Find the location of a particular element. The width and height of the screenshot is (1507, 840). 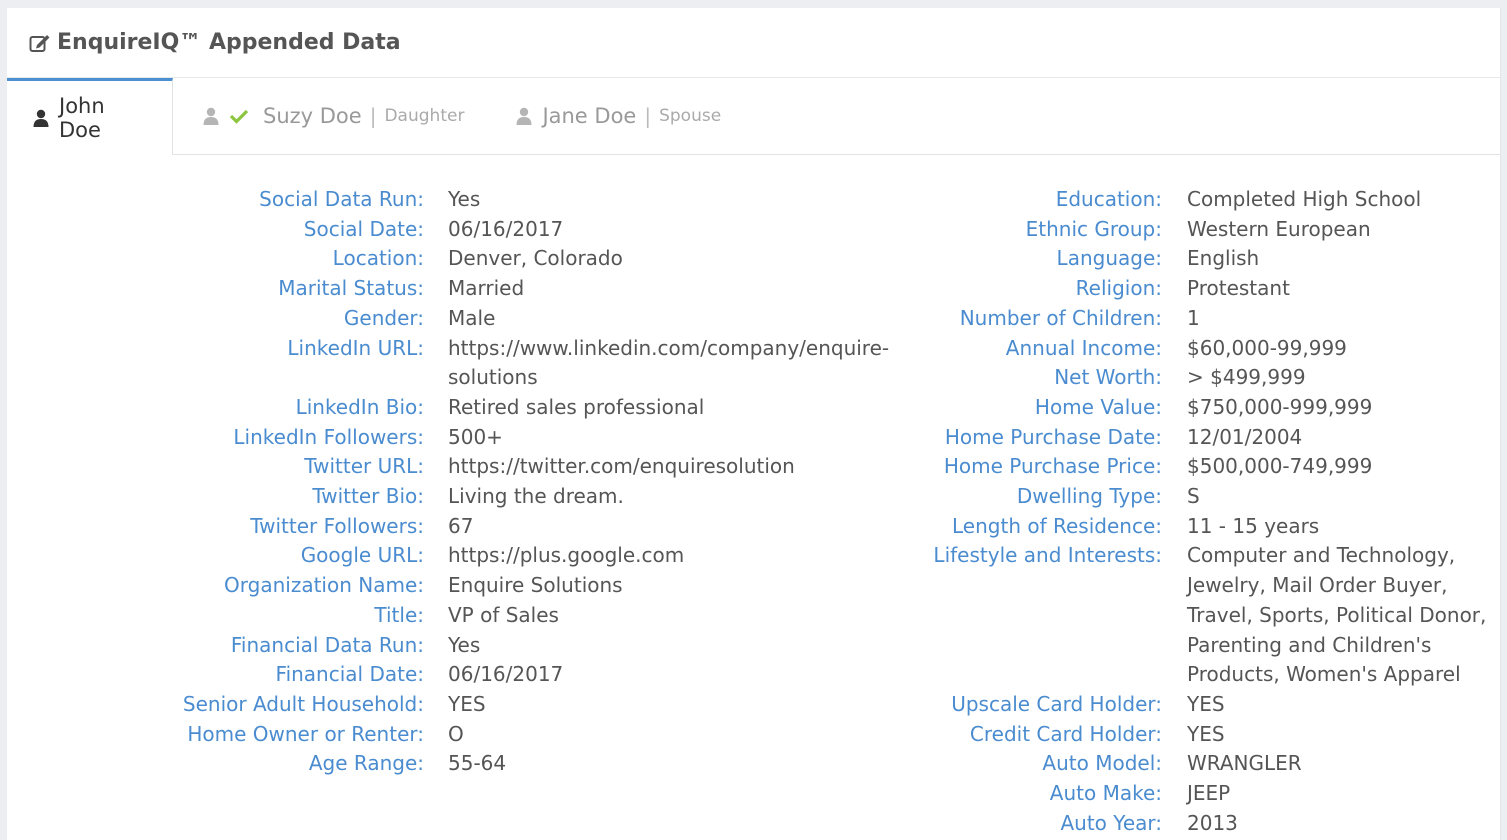

detail-label: Lifestyle and Interests: is located at coordinates (1047, 555).